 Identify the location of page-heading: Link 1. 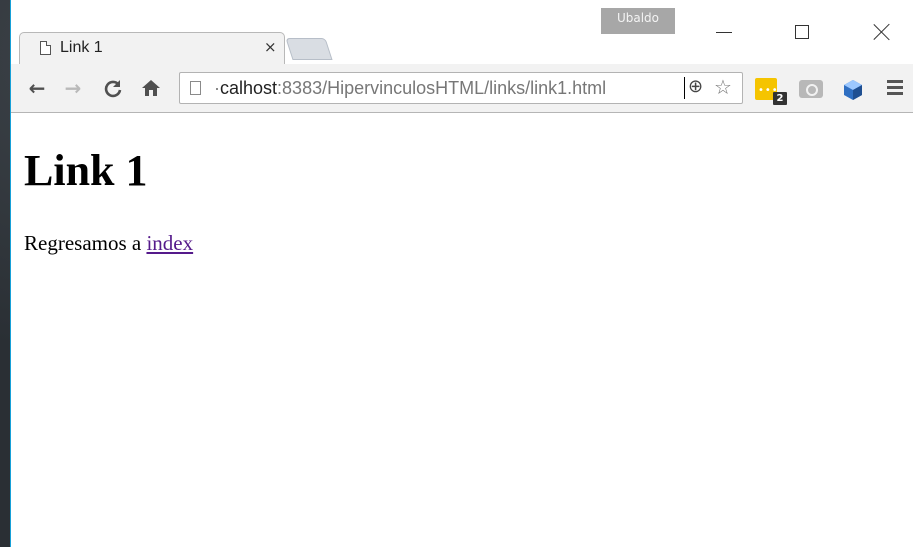
(86, 170).